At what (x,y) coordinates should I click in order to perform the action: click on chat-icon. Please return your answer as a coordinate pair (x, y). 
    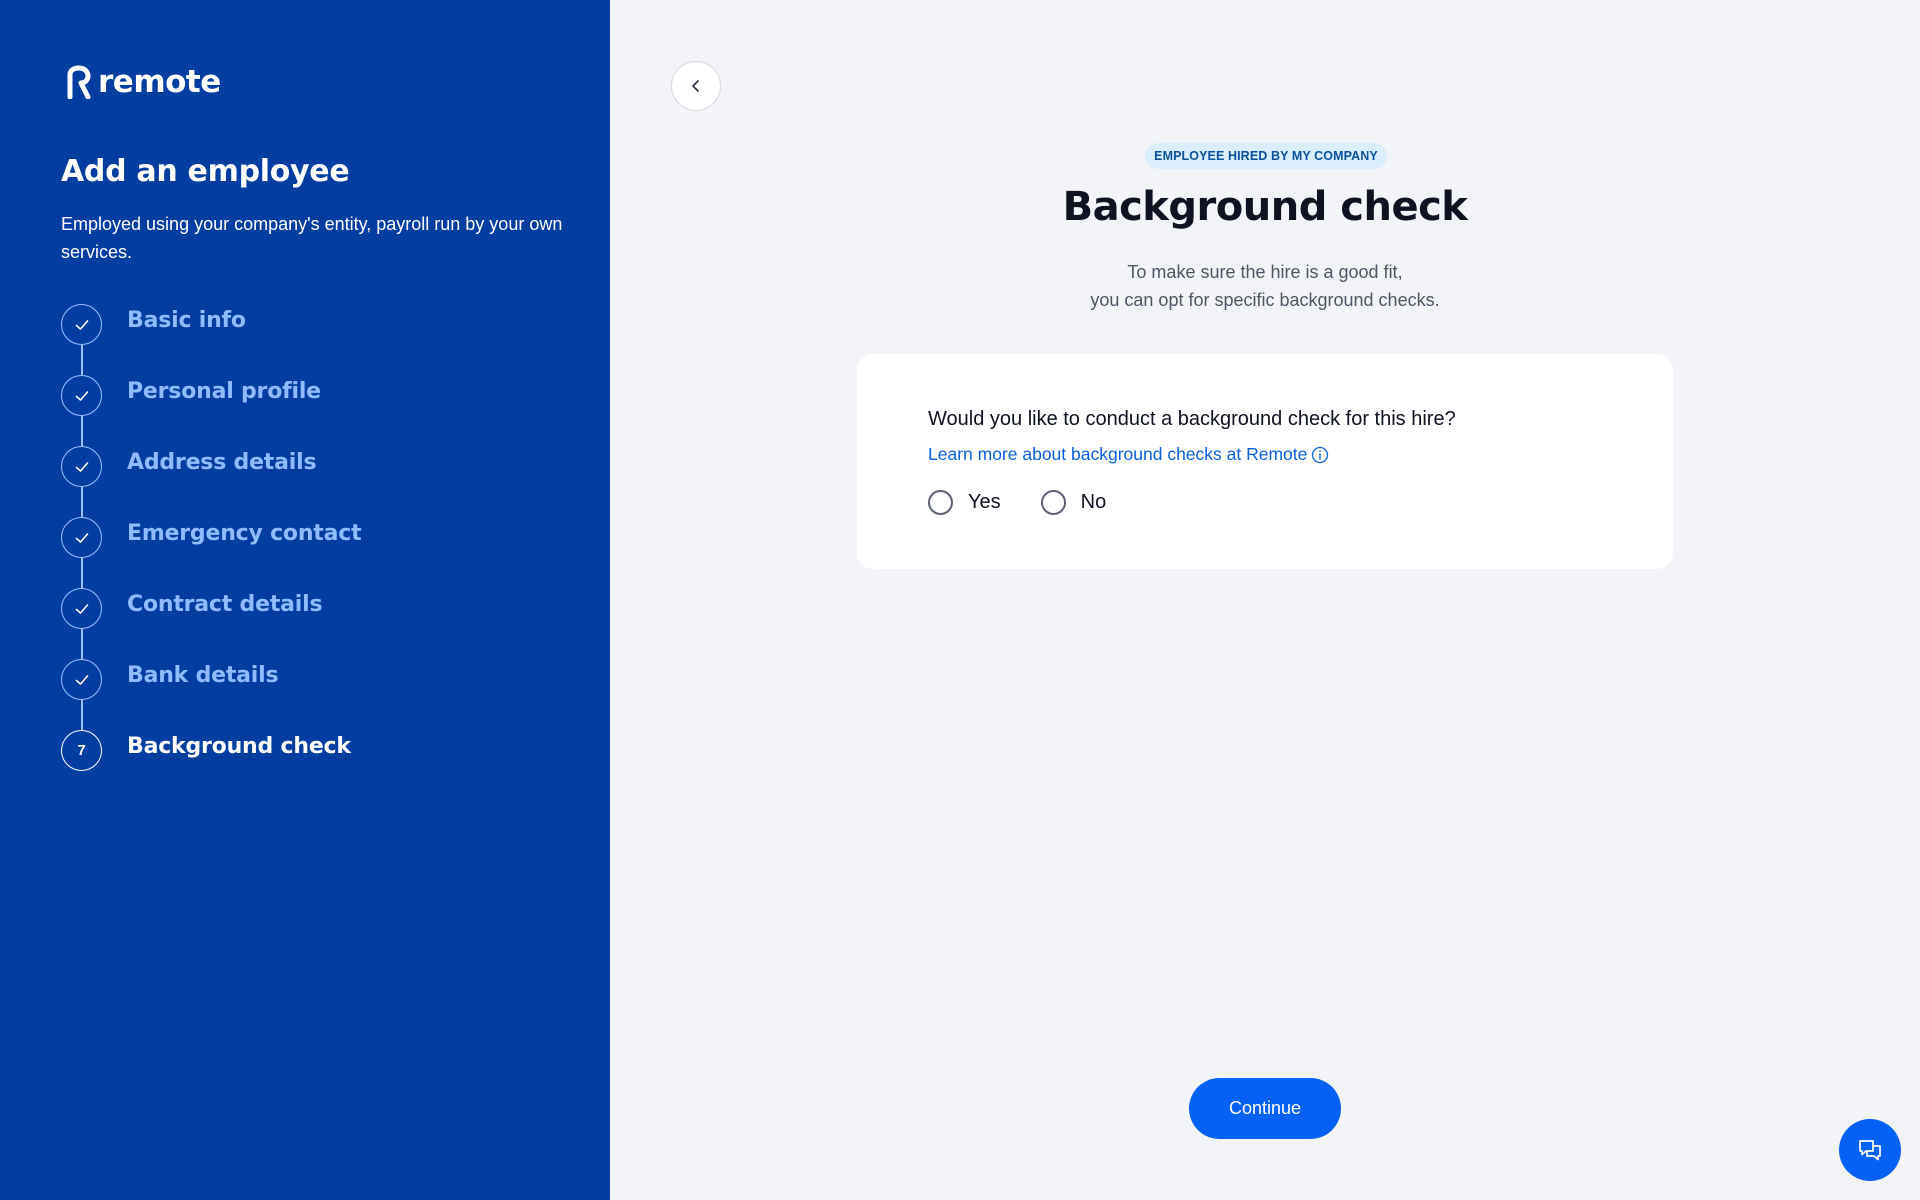
    Looking at the image, I should click on (1870, 1150).